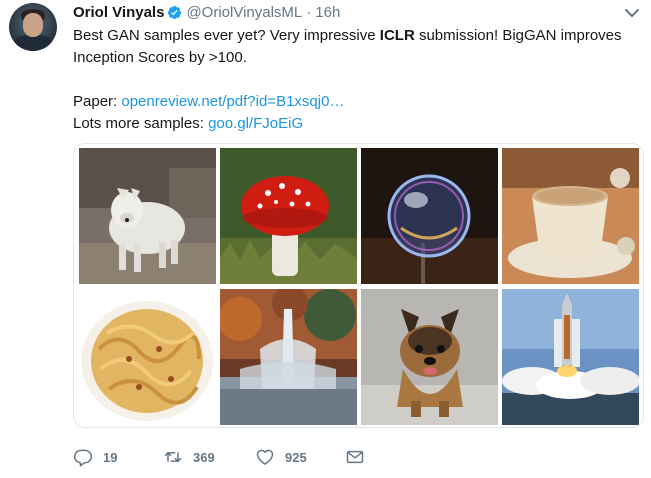 This screenshot has height=478, width=651. I want to click on tweet-text-line-2: Inception Scores by >100., so click(160, 57).